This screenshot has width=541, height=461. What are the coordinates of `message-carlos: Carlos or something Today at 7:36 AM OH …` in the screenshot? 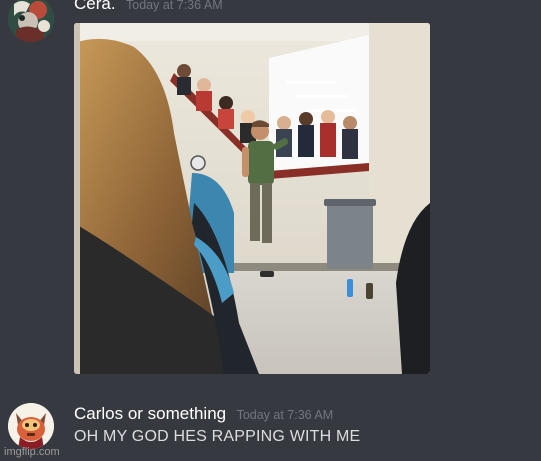 It's located at (270, 428).